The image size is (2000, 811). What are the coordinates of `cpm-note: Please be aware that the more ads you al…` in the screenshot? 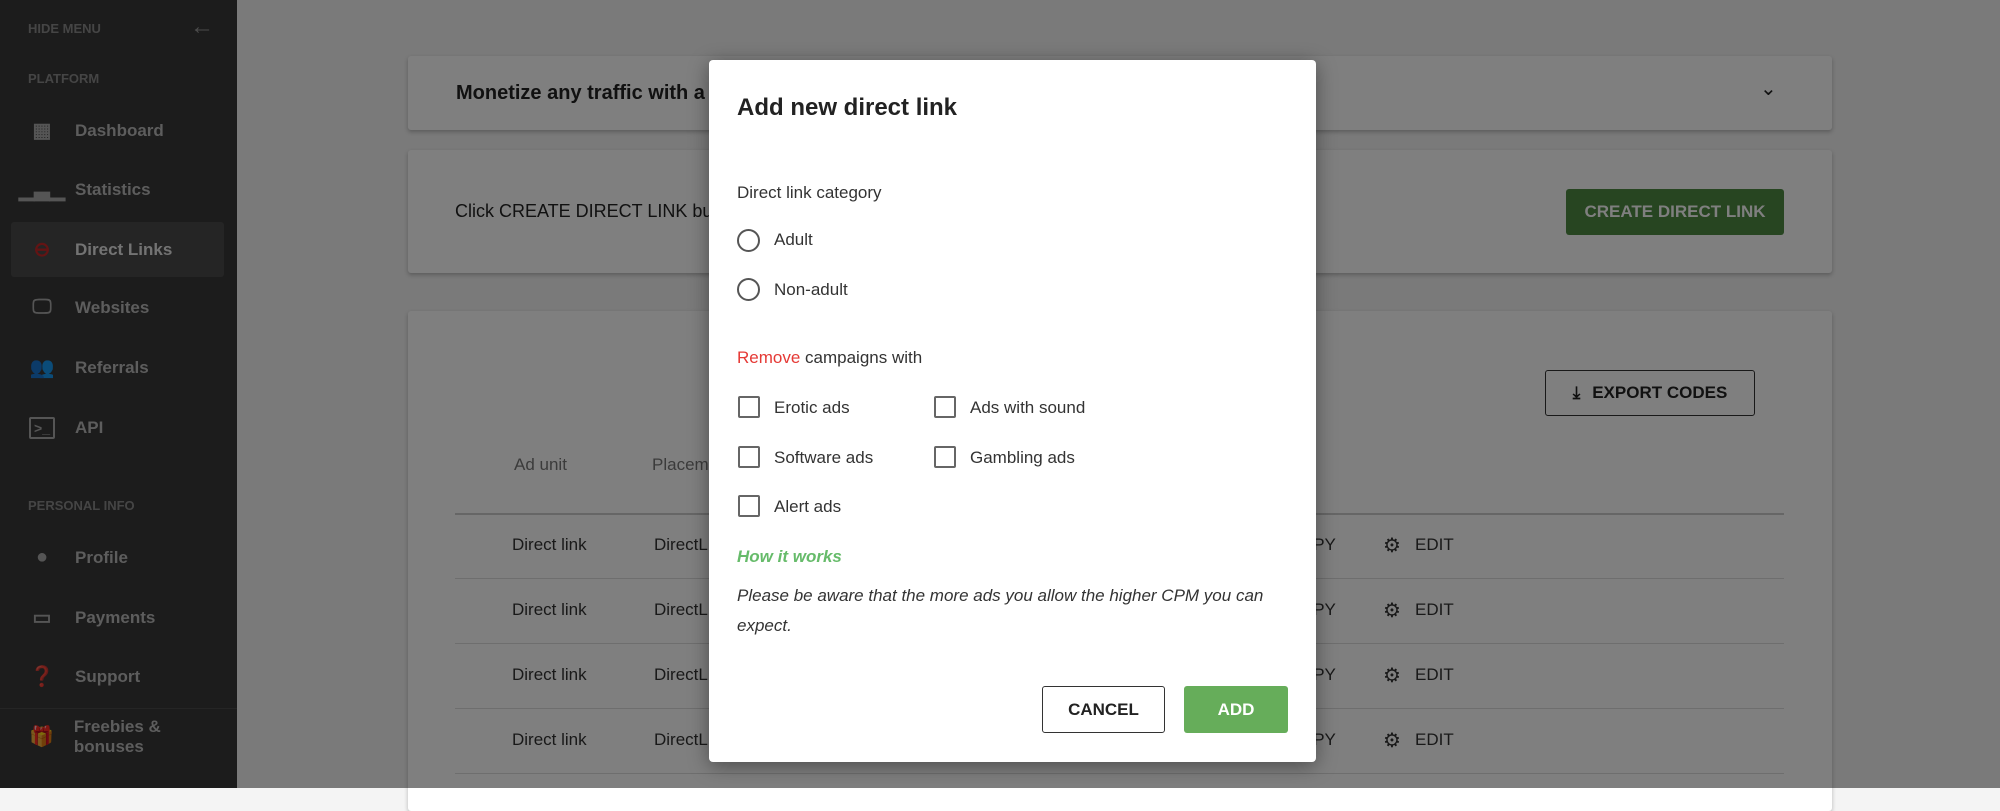 It's located at (1000, 610).